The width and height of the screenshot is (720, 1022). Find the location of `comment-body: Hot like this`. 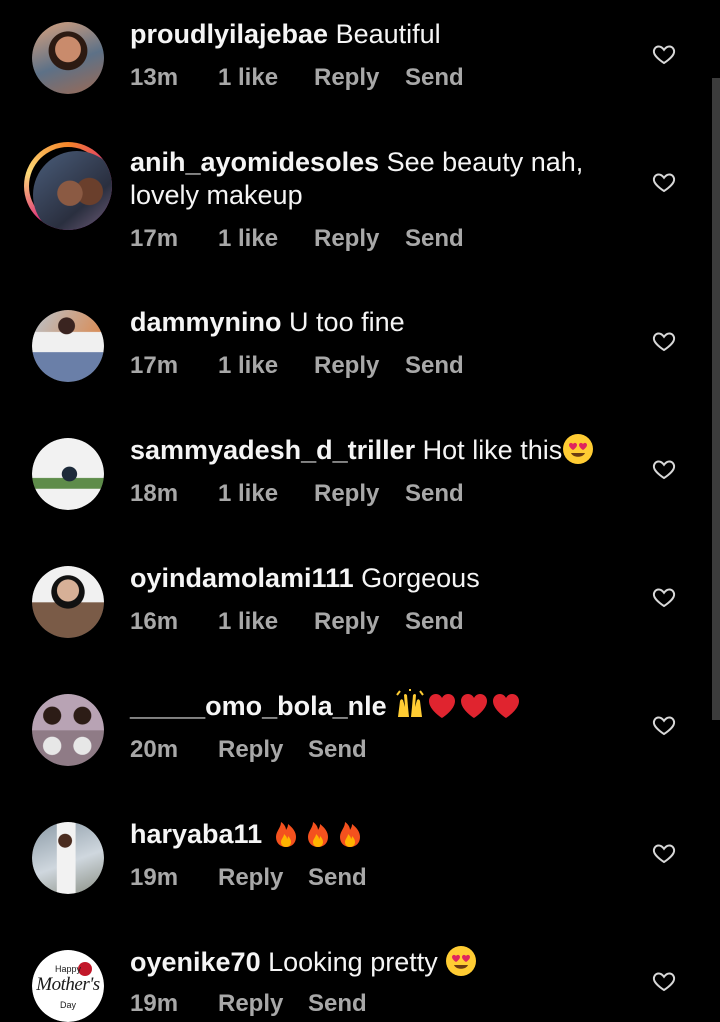

comment-body: Hot like this is located at coordinates (492, 450).